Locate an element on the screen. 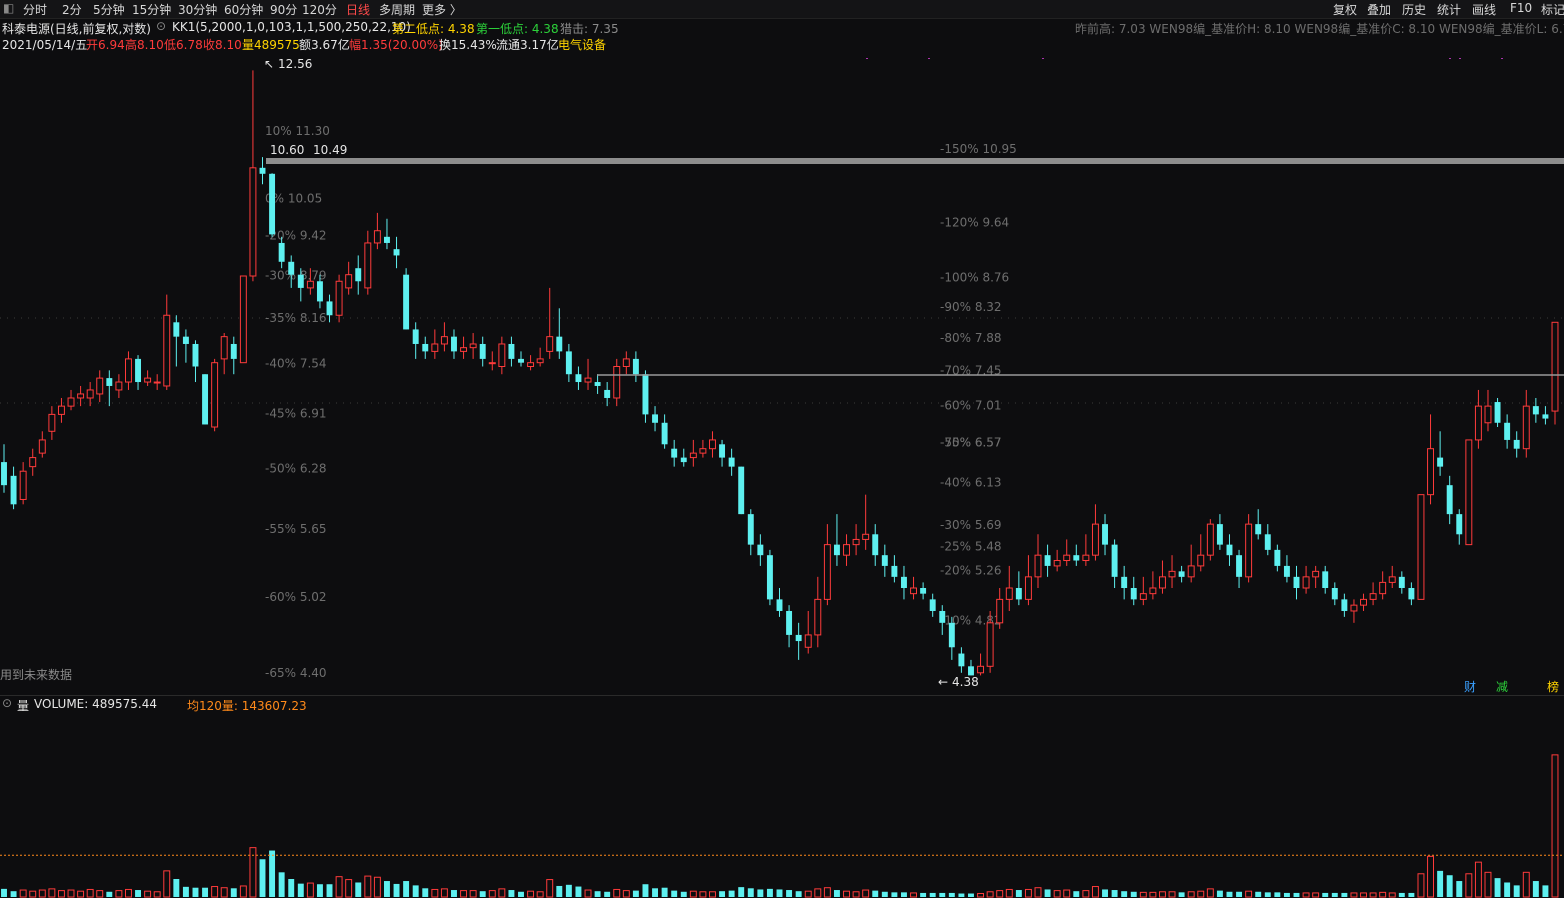 The height and width of the screenshot is (898, 1564). tab-30min: 30分钟 is located at coordinates (197, 9).